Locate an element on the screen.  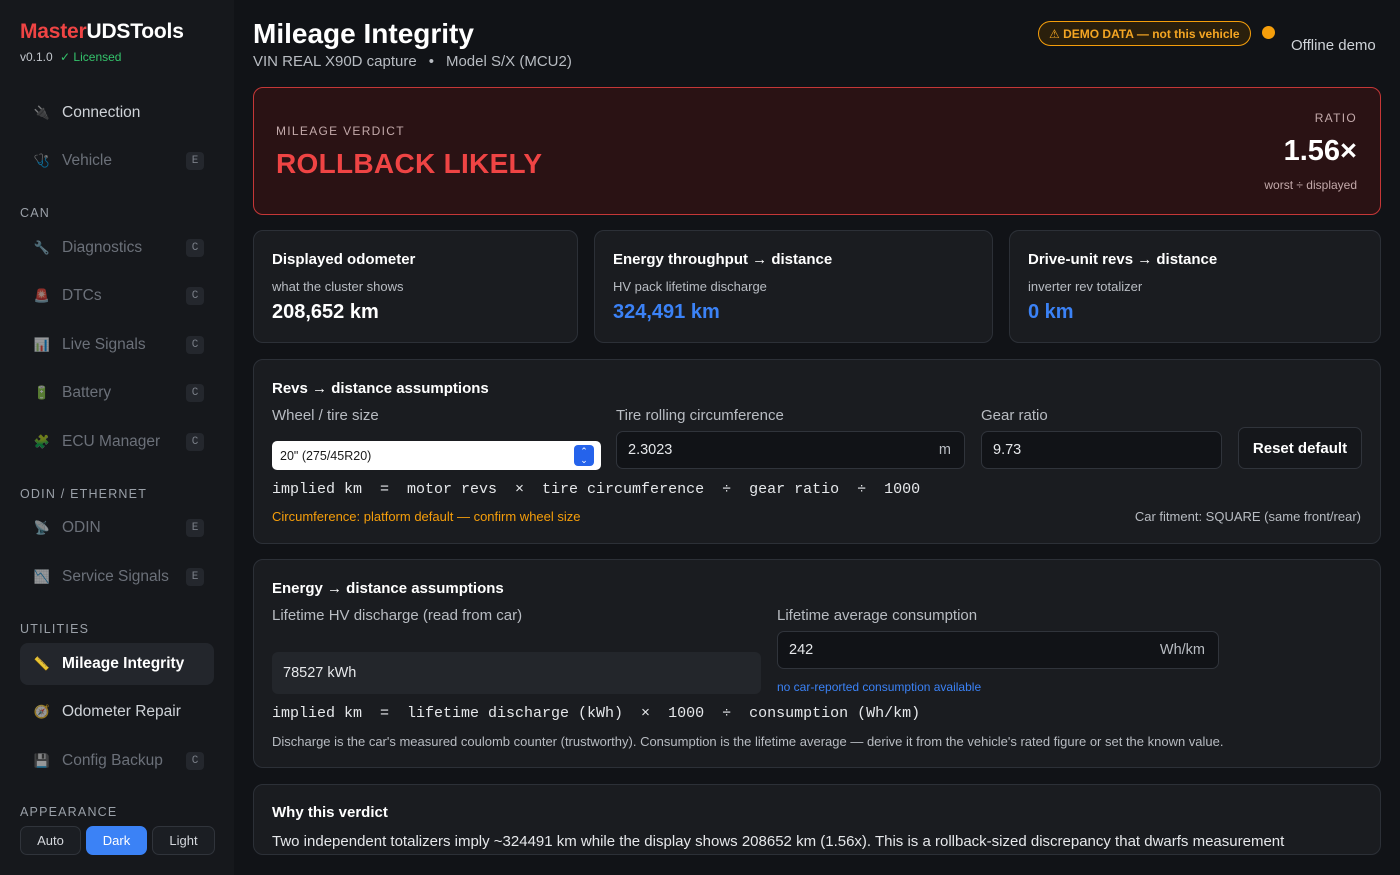
section-label-odin: ODIN / ETHERNET is located at coordinates (84, 494).